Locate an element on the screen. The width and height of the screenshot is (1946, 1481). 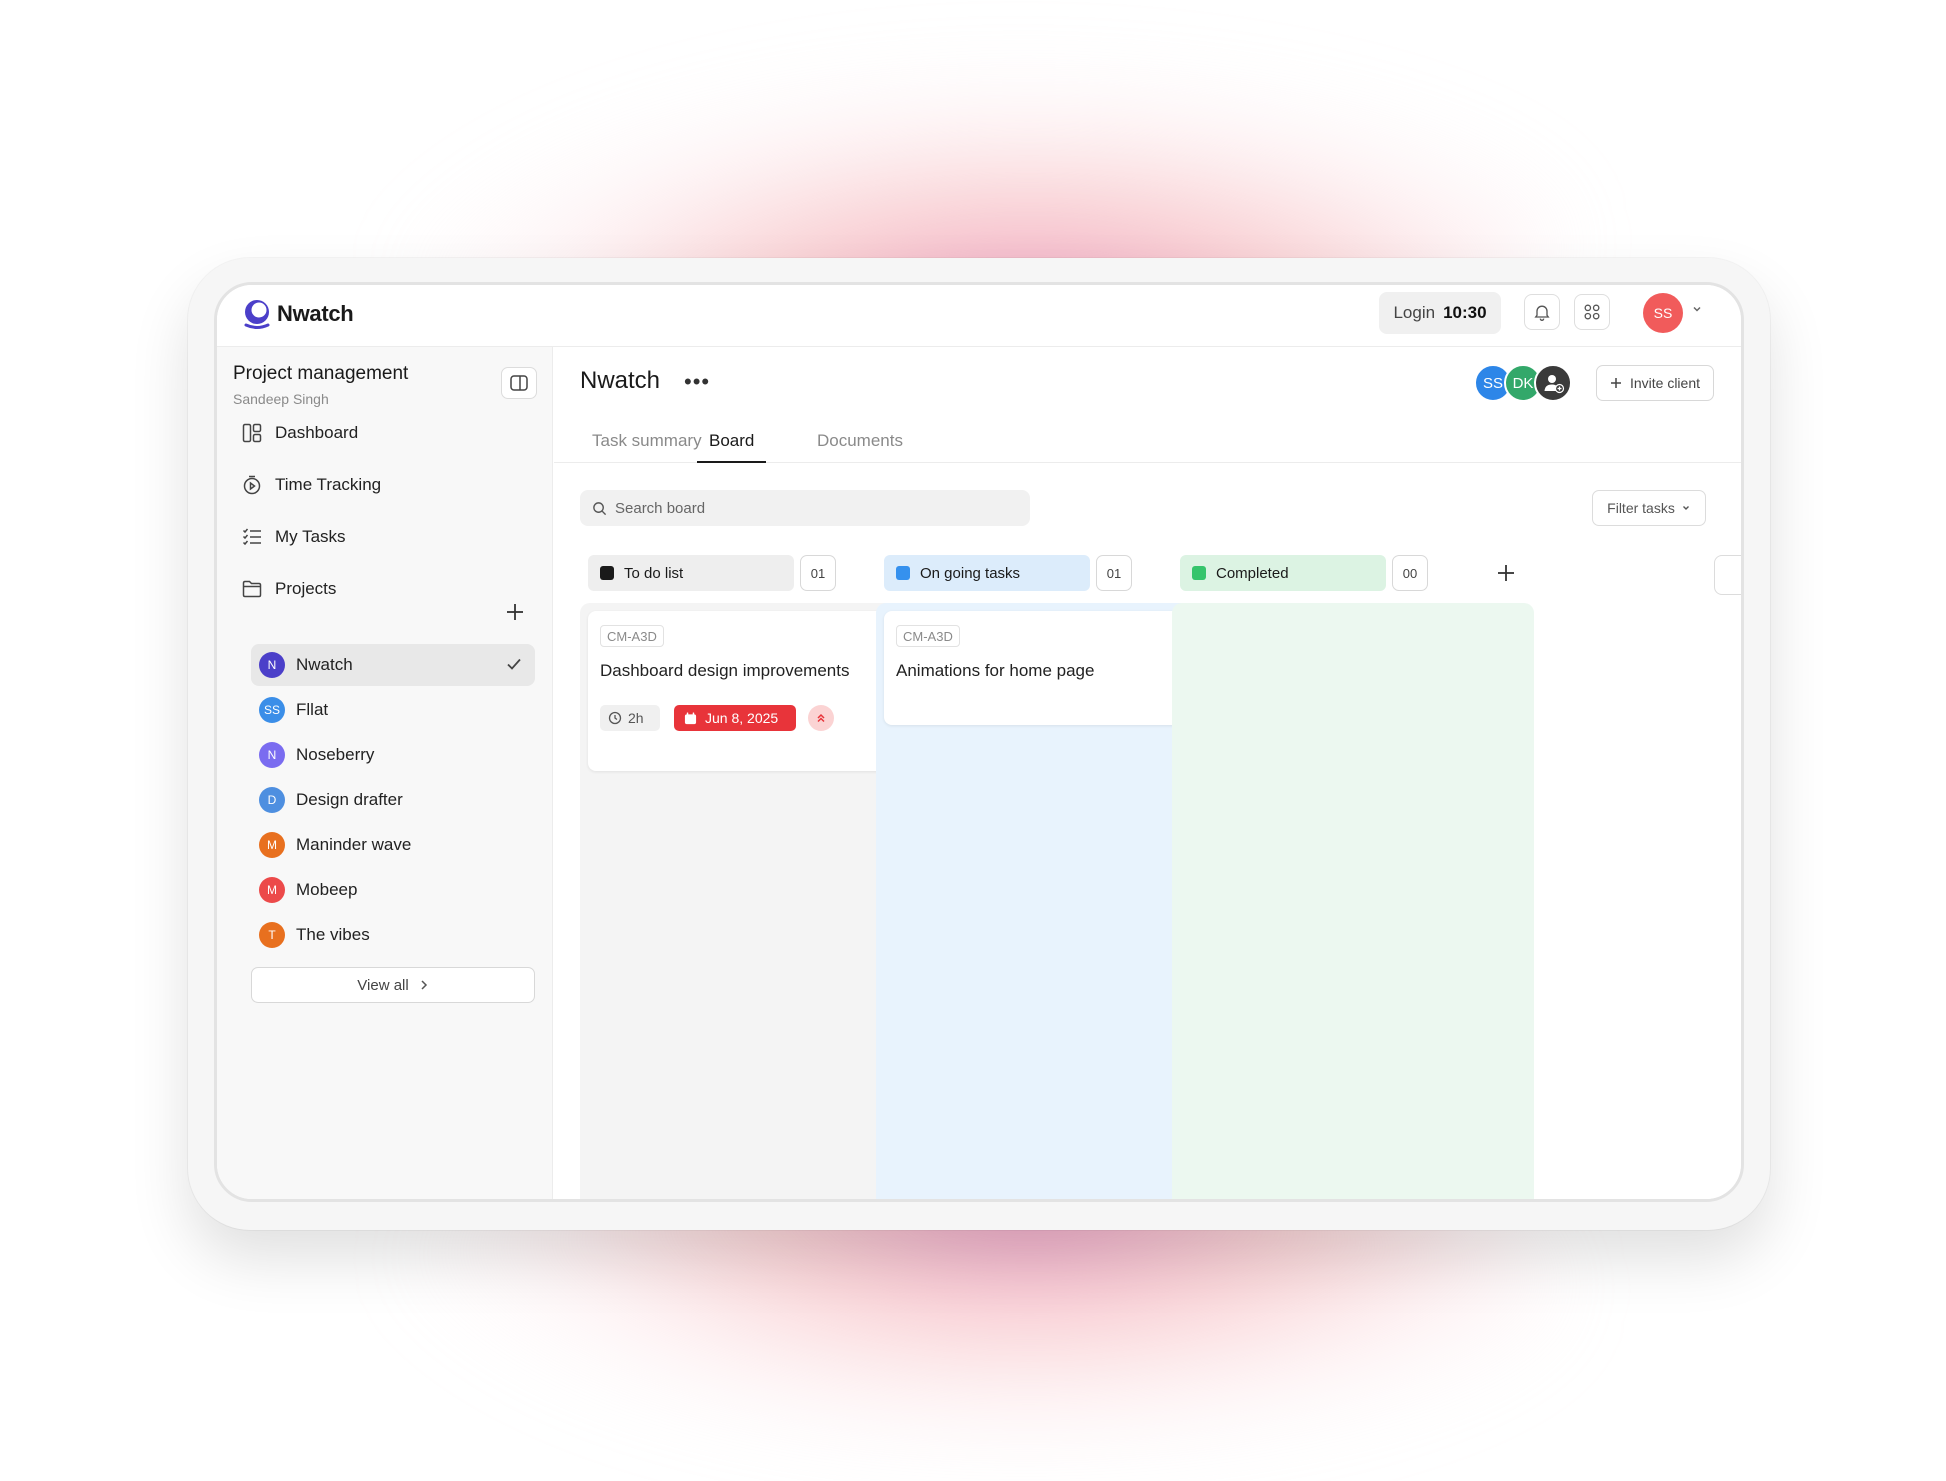
project-item-maninder-wave: M Maninder wave is located at coordinates (393, 845).